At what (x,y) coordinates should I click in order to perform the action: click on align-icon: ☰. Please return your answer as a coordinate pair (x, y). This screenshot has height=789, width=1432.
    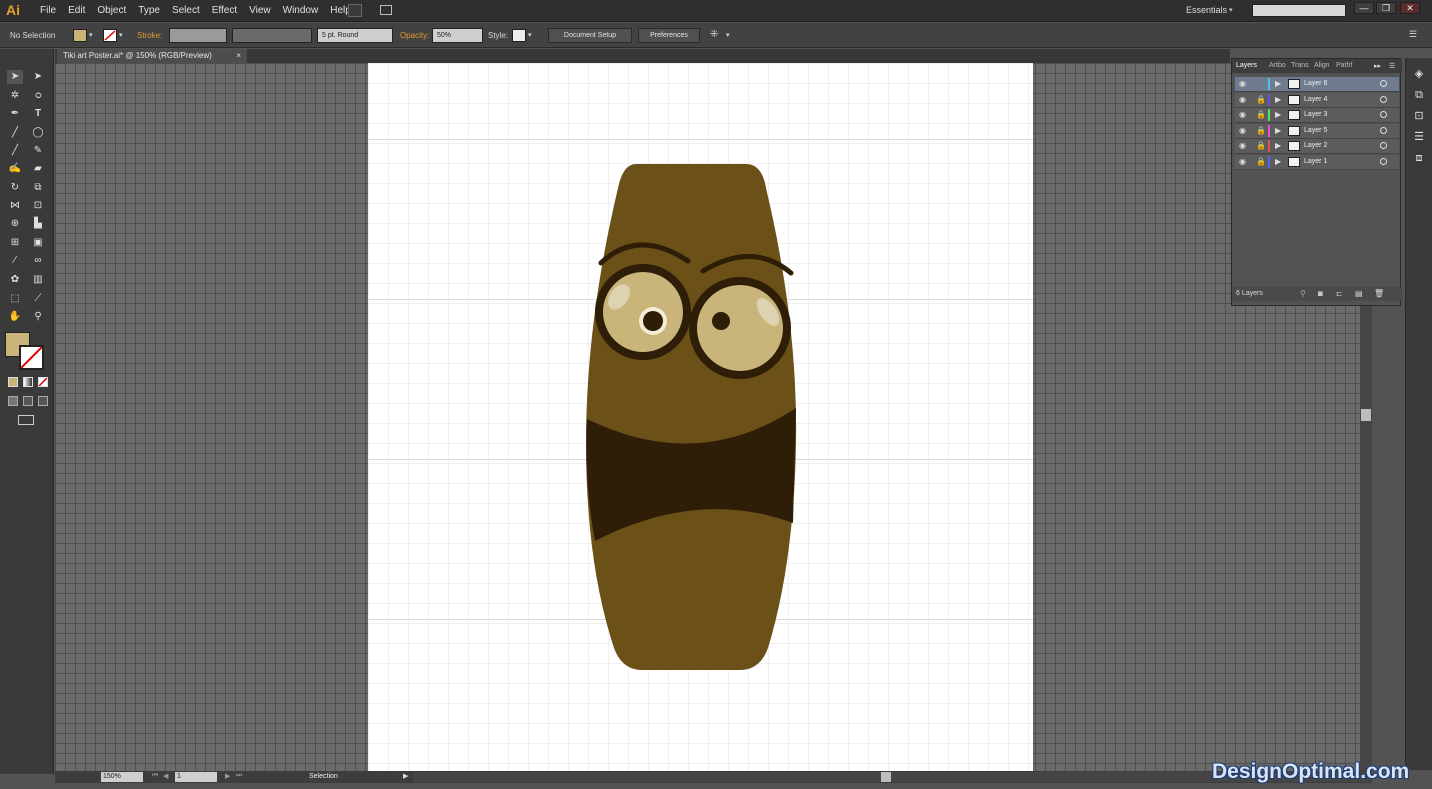
    Looking at the image, I should click on (1419, 137).